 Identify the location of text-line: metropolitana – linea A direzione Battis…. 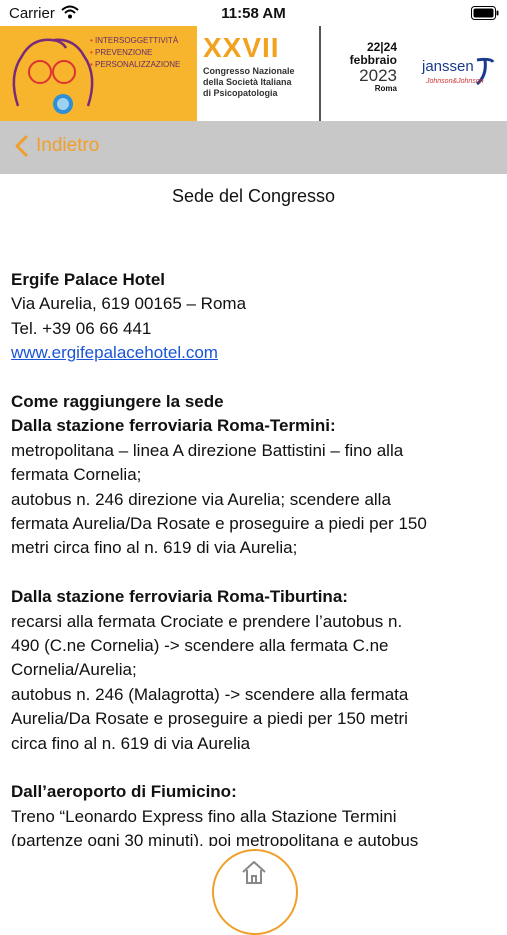
(207, 450).